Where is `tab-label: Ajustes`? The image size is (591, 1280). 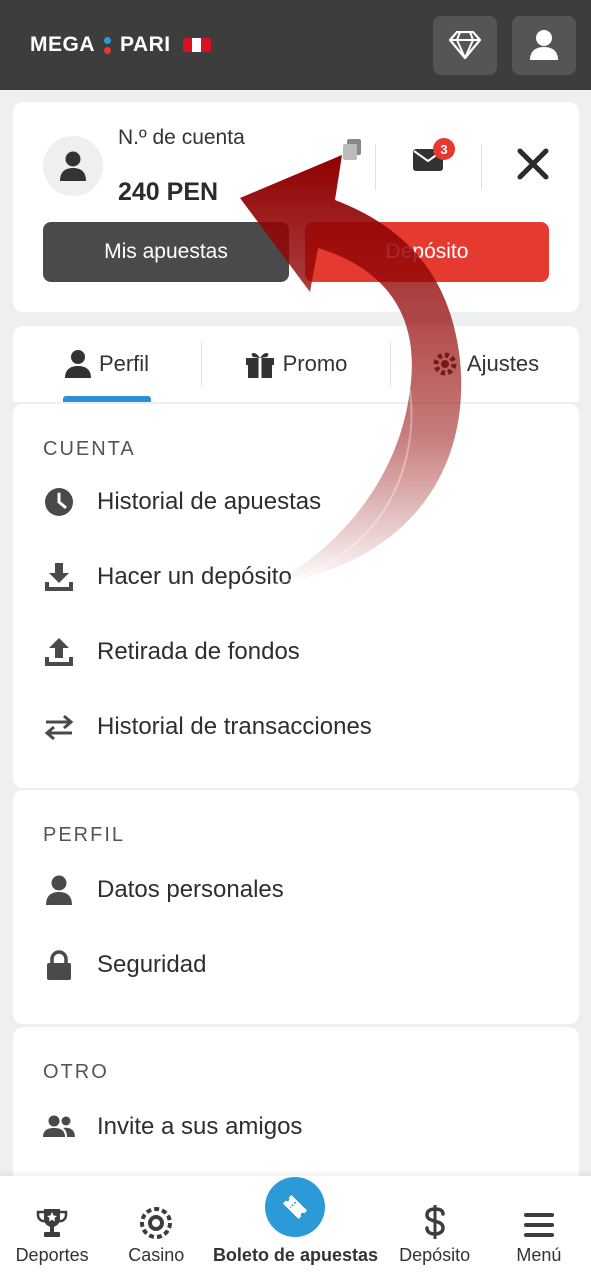
tab-label: Ajustes is located at coordinates (503, 363).